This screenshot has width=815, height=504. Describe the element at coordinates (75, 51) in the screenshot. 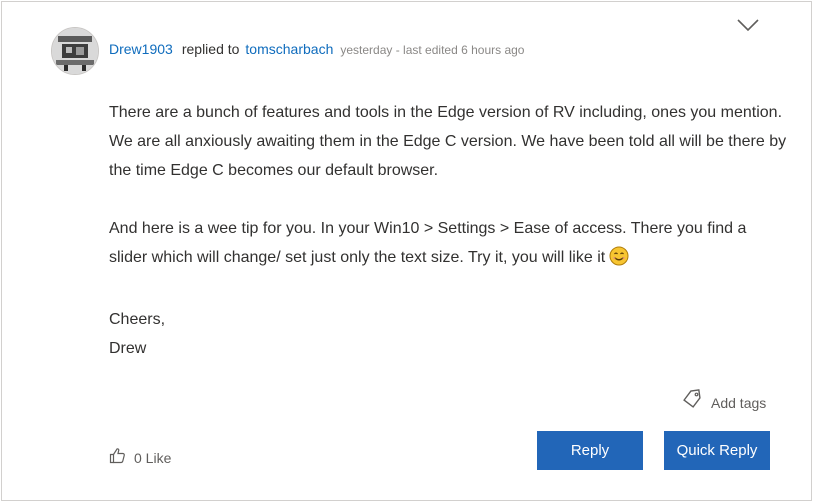

I see `avatar` at that location.